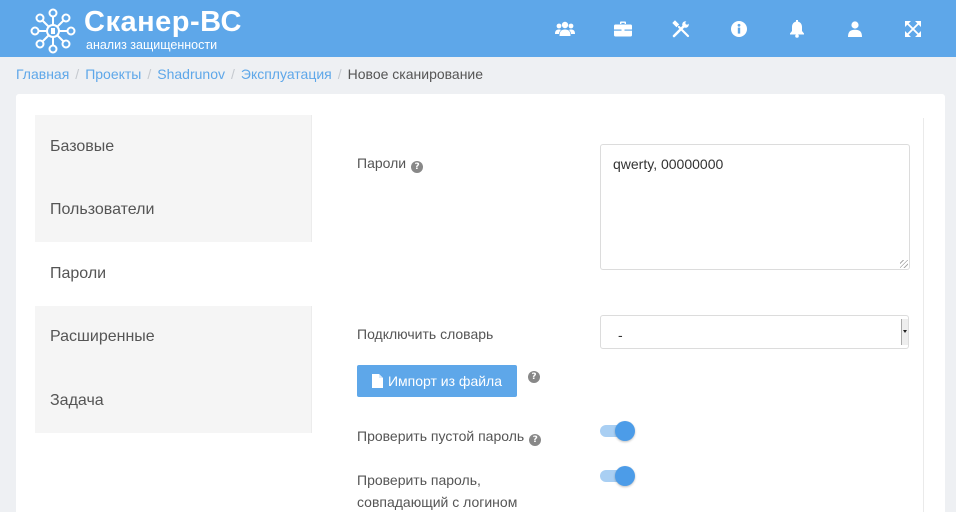 The image size is (956, 512). I want to click on chevron-down-icon, so click(904, 332).